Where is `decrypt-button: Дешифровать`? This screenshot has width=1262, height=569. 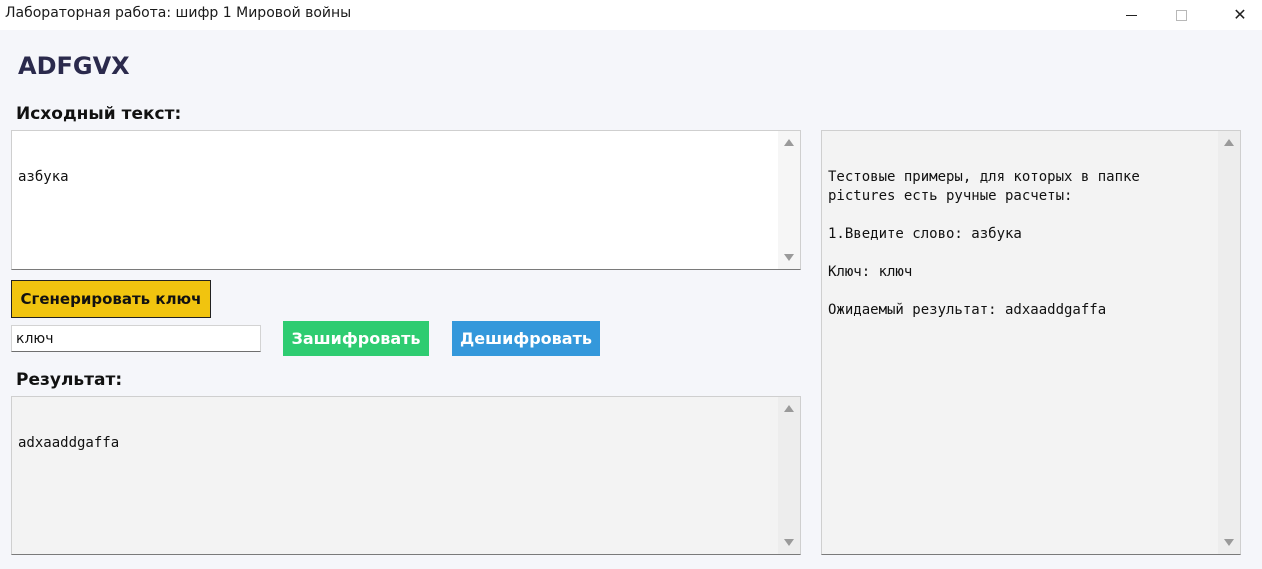 decrypt-button: Дешифровать is located at coordinates (526, 338).